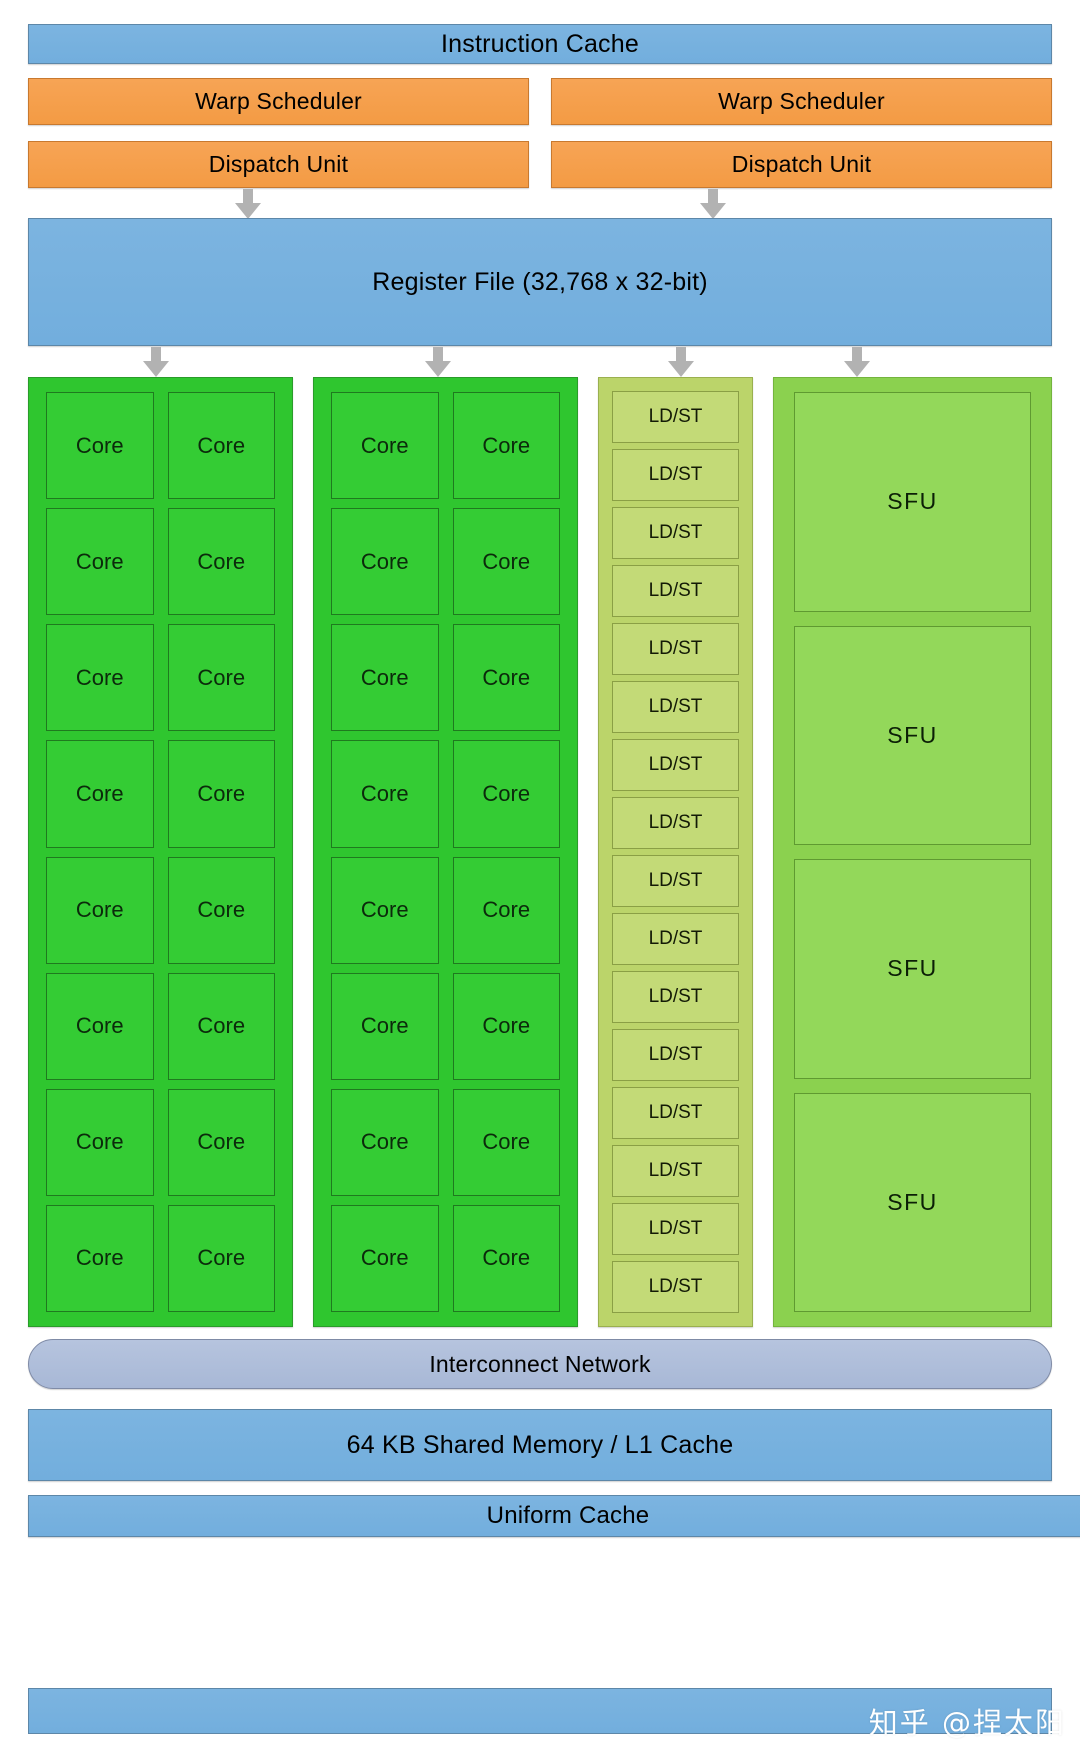 Image resolution: width=1080 pixels, height=1760 pixels. I want to click on warp-scheduler-2: Warp Scheduler, so click(801, 101).